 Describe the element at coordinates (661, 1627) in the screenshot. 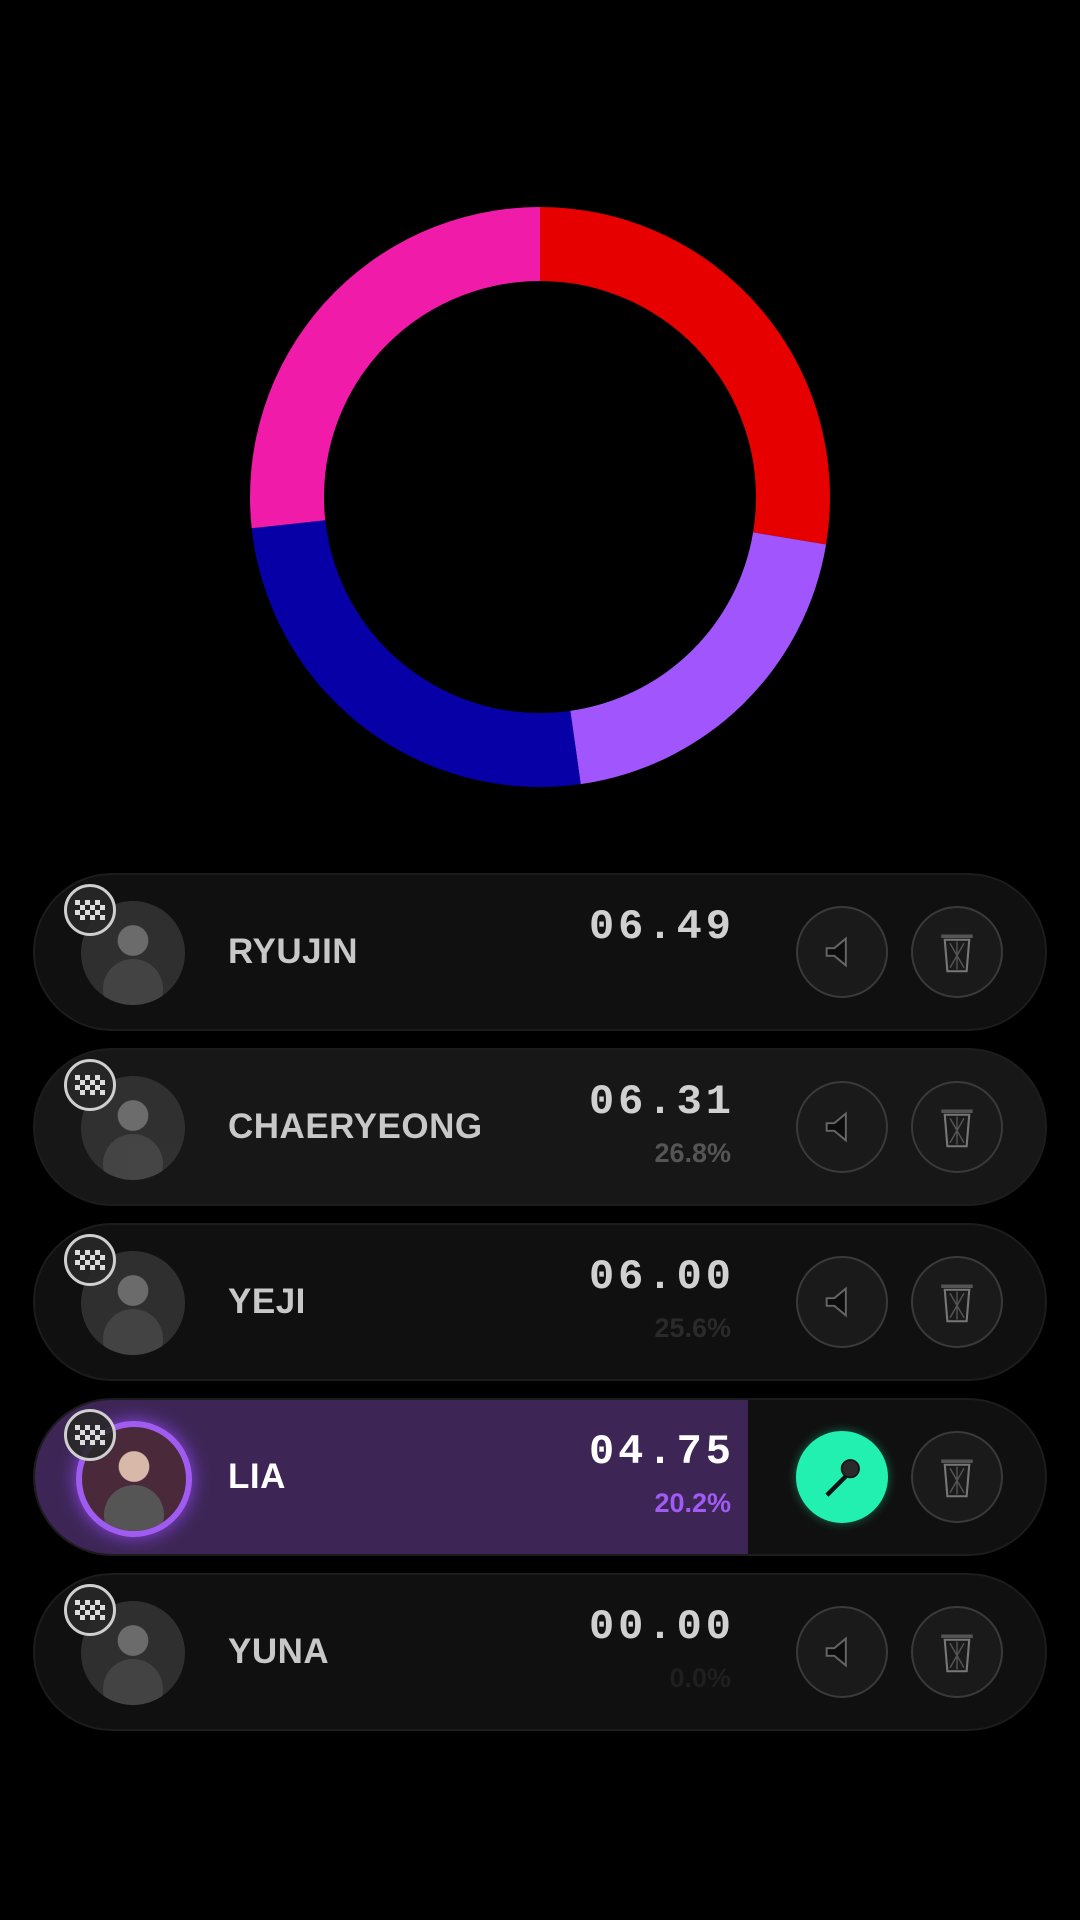

I see `member-time: 00.00` at that location.